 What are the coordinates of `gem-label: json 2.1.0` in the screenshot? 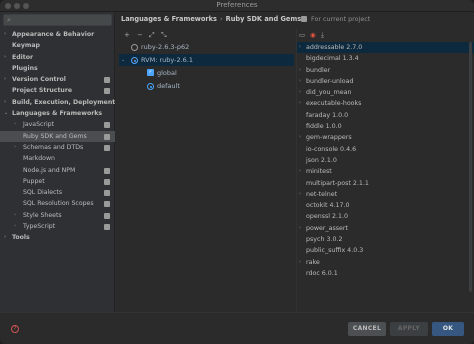 It's located at (321, 160).